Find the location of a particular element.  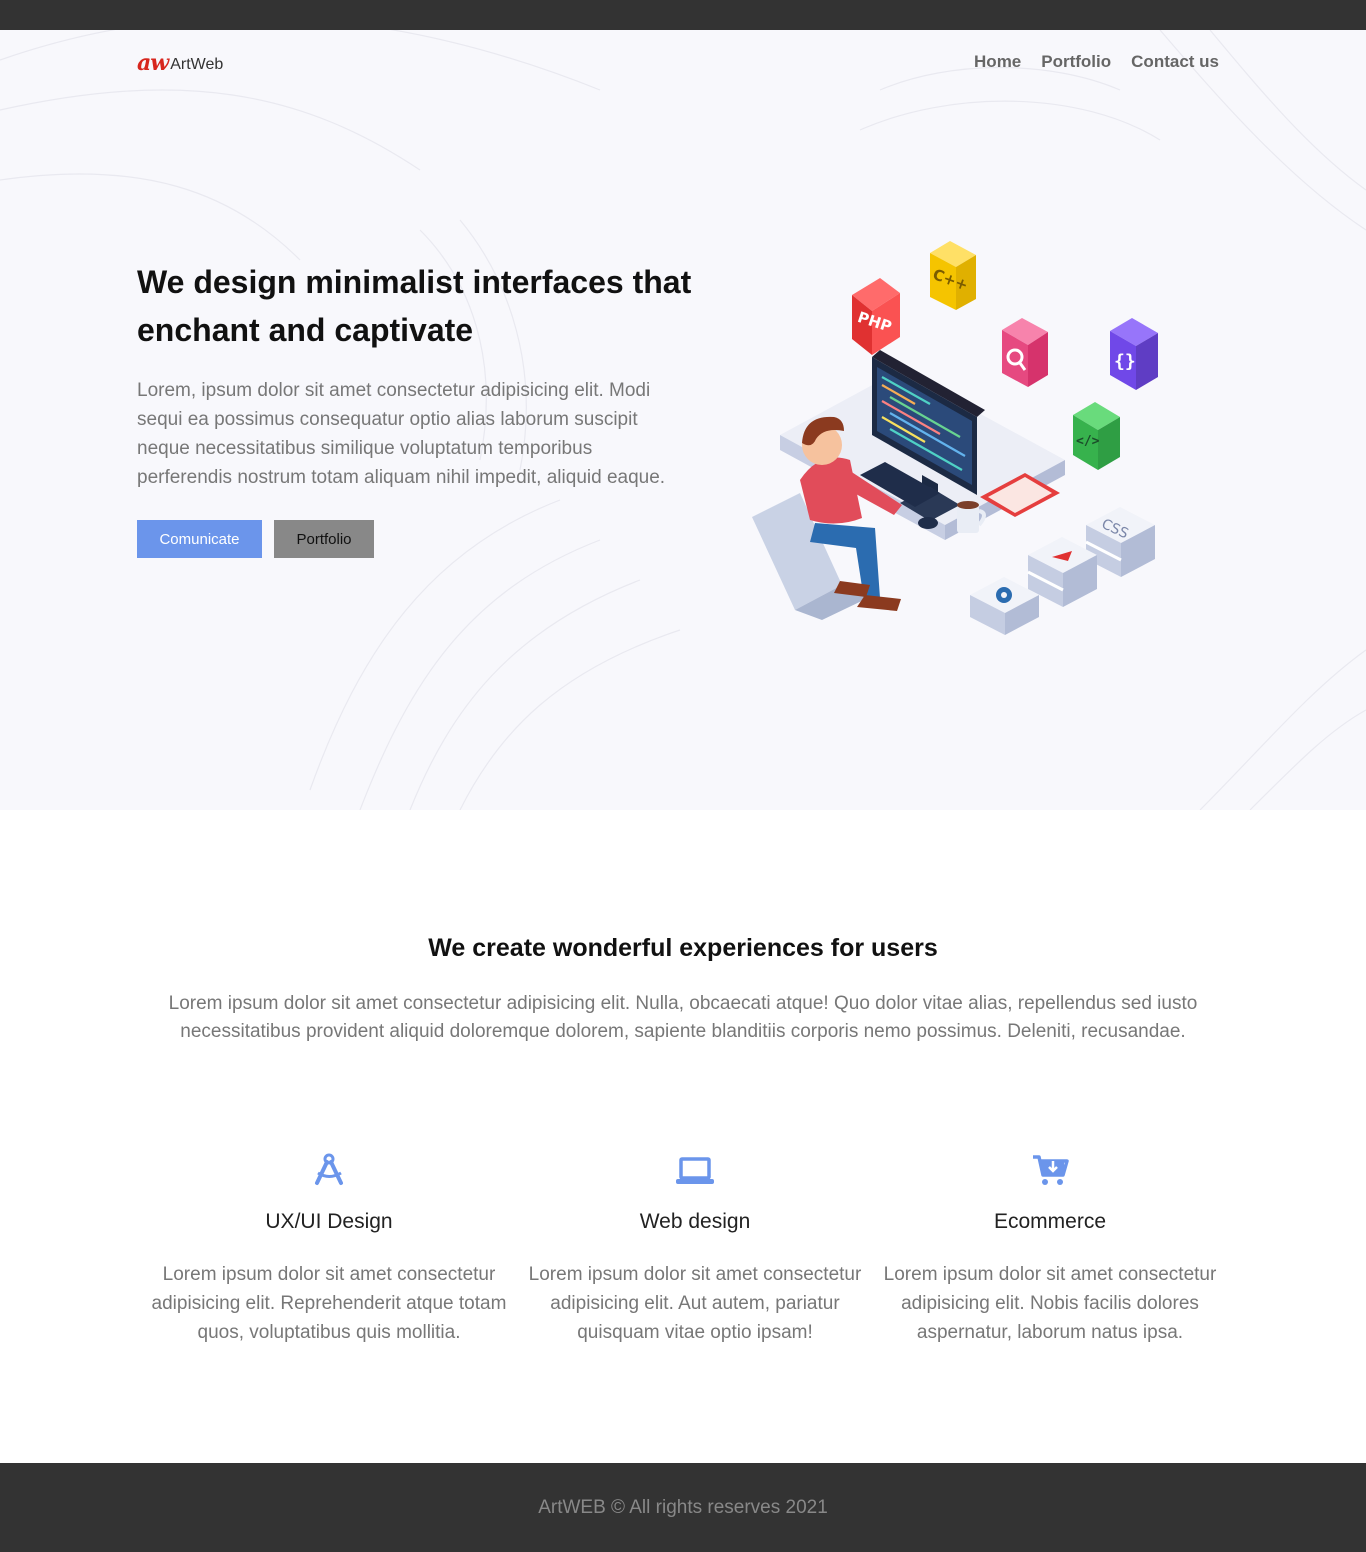

php-icon: PHP is located at coordinates (876, 316).